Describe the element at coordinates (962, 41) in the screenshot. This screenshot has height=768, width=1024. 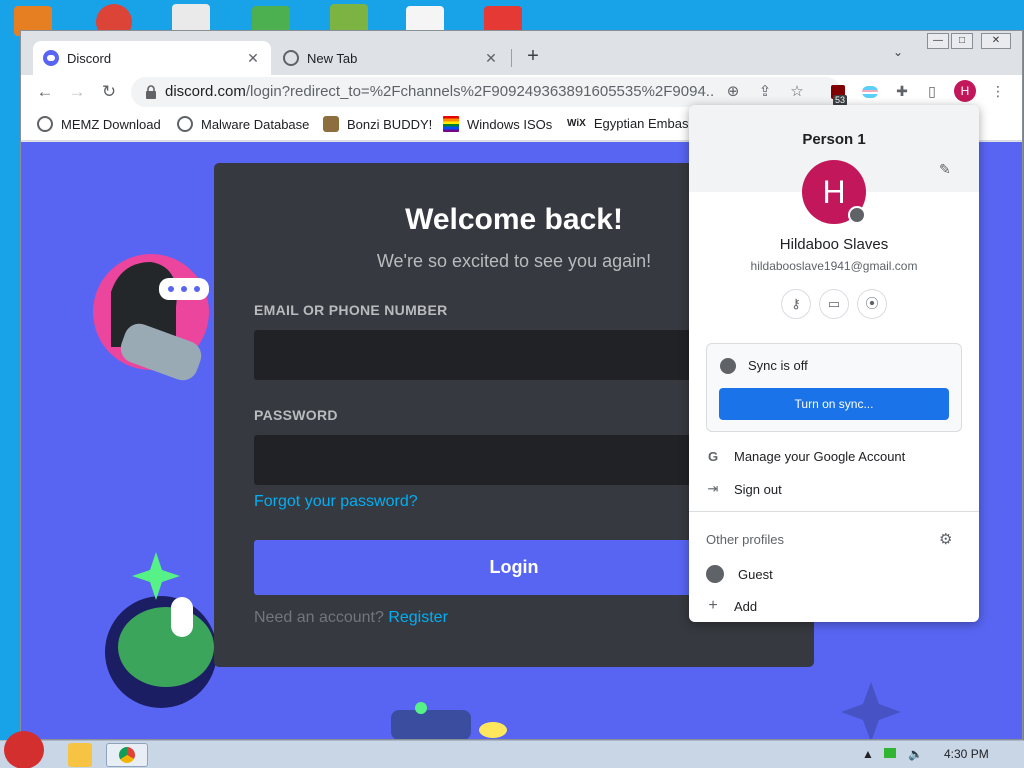
I see `maximize-button: □` at that location.